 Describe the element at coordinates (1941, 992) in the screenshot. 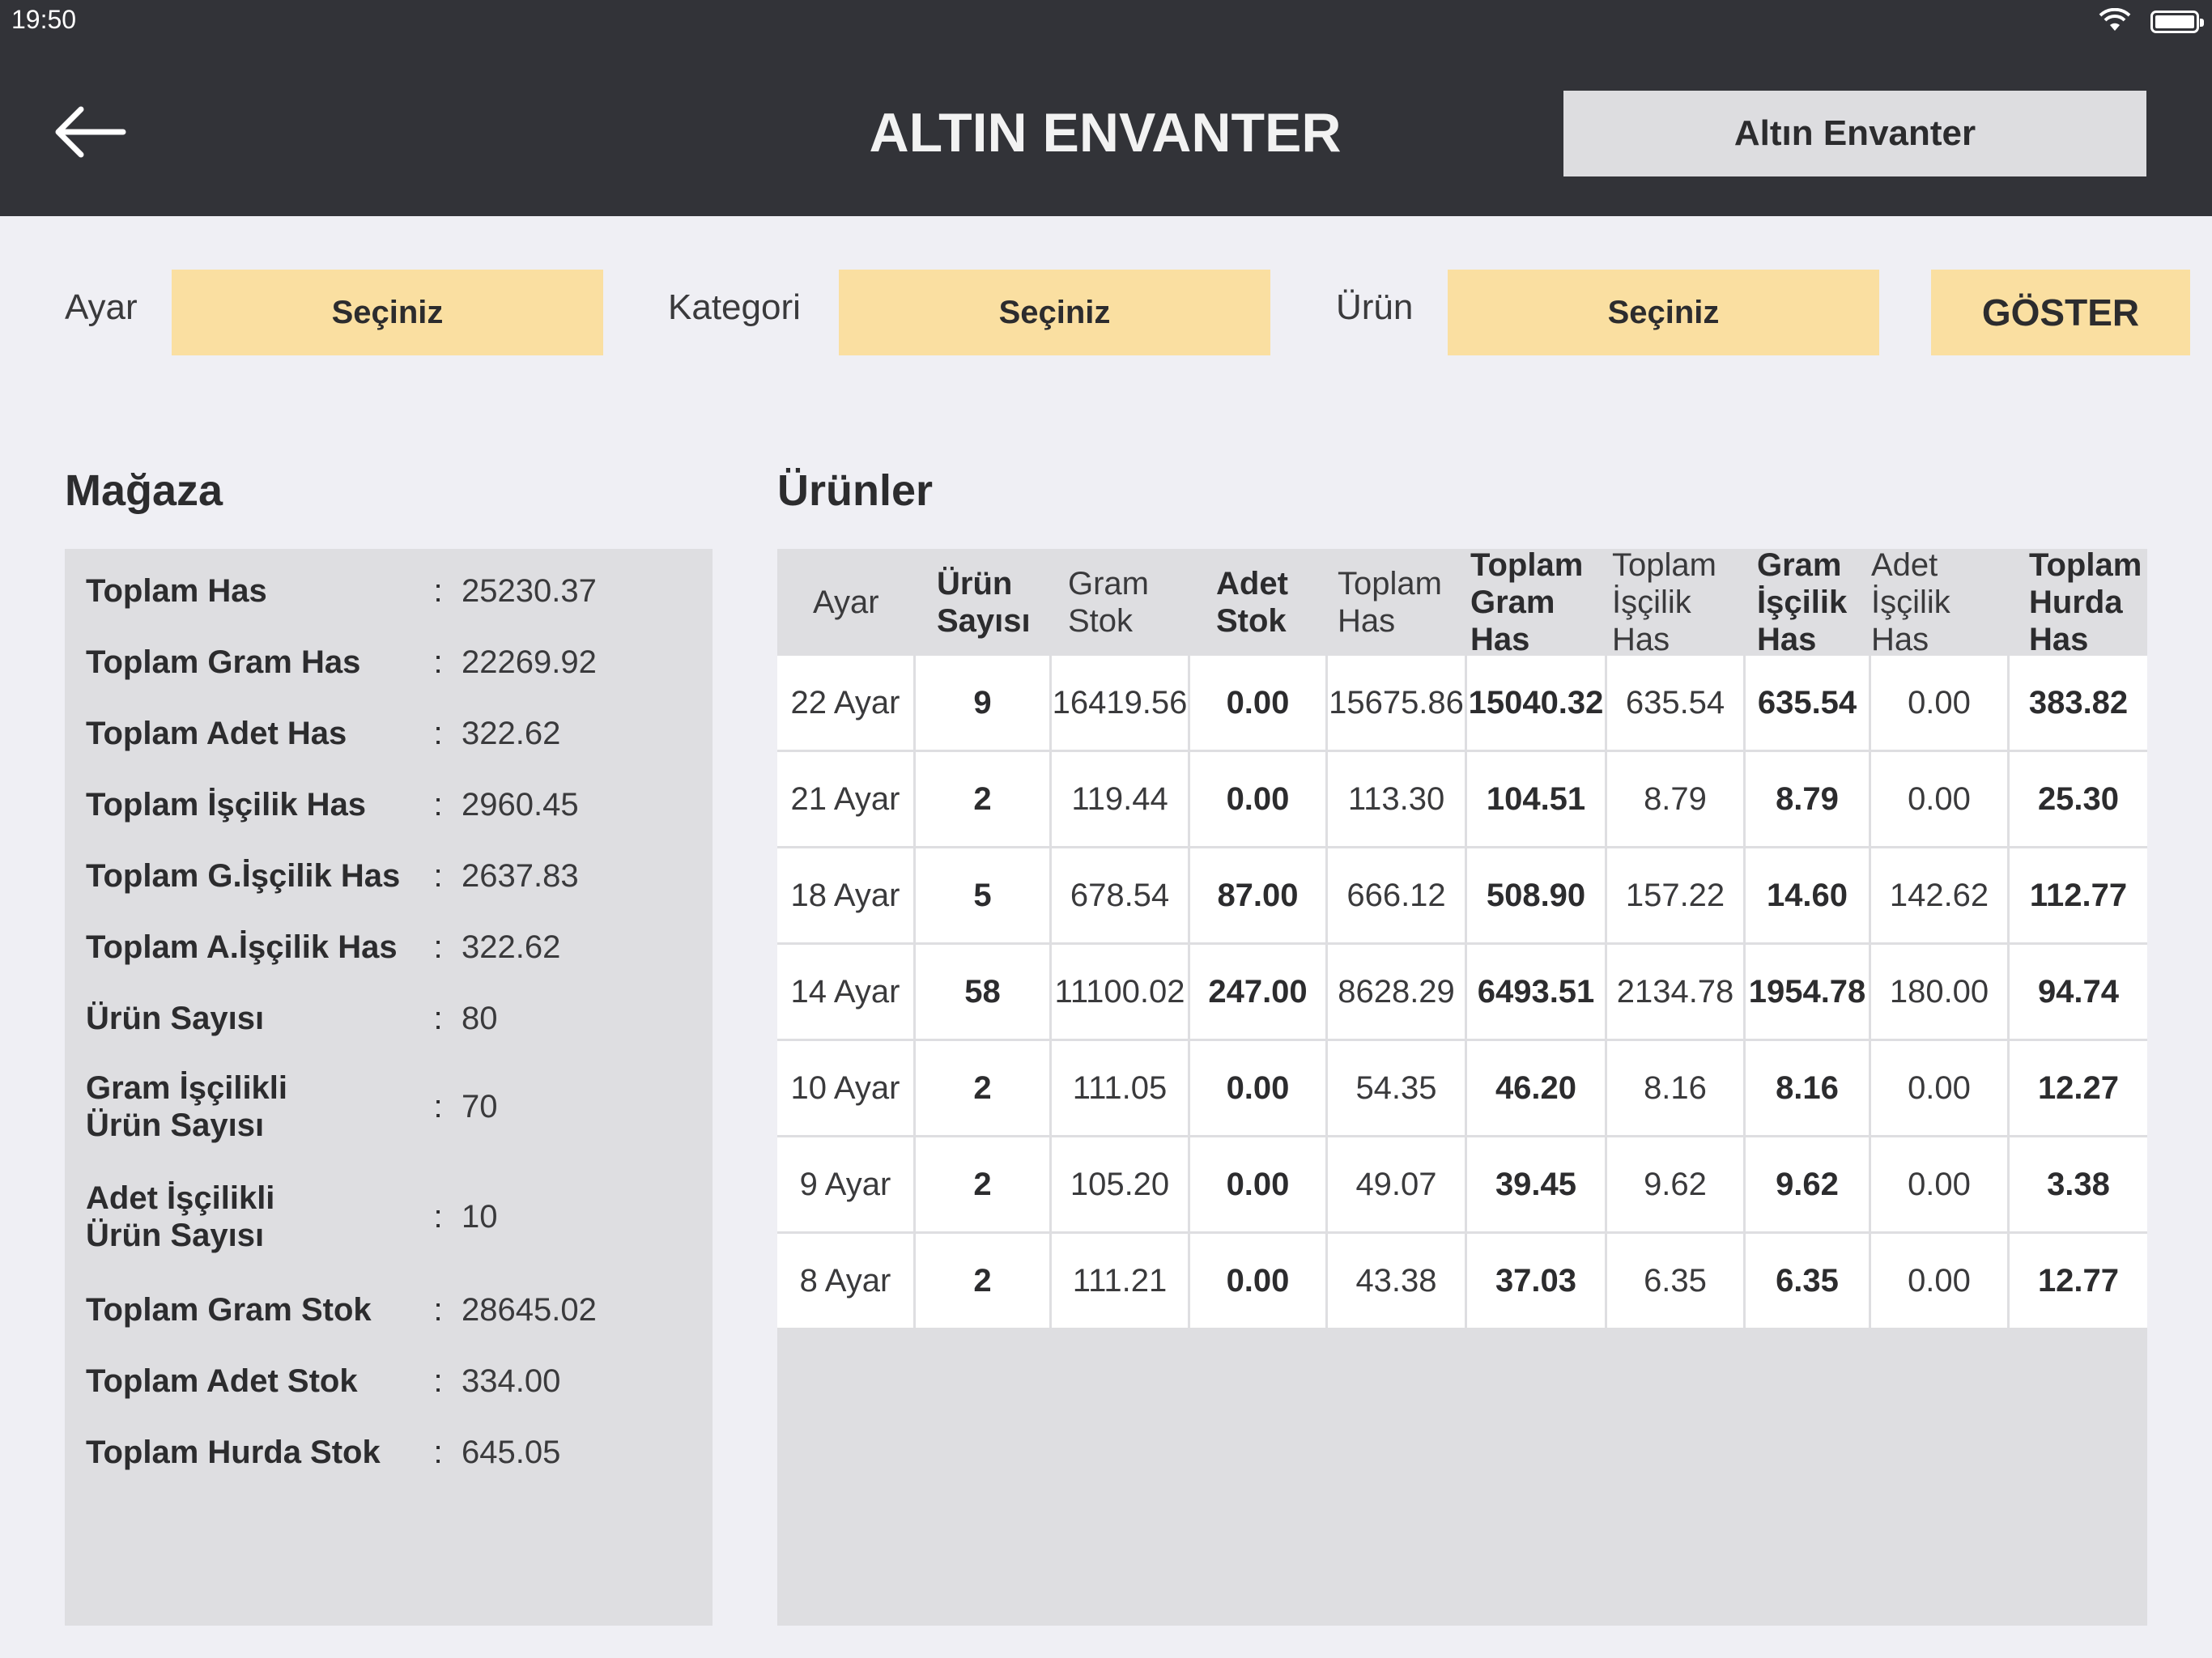

I see `table-cell: 180.00` at that location.